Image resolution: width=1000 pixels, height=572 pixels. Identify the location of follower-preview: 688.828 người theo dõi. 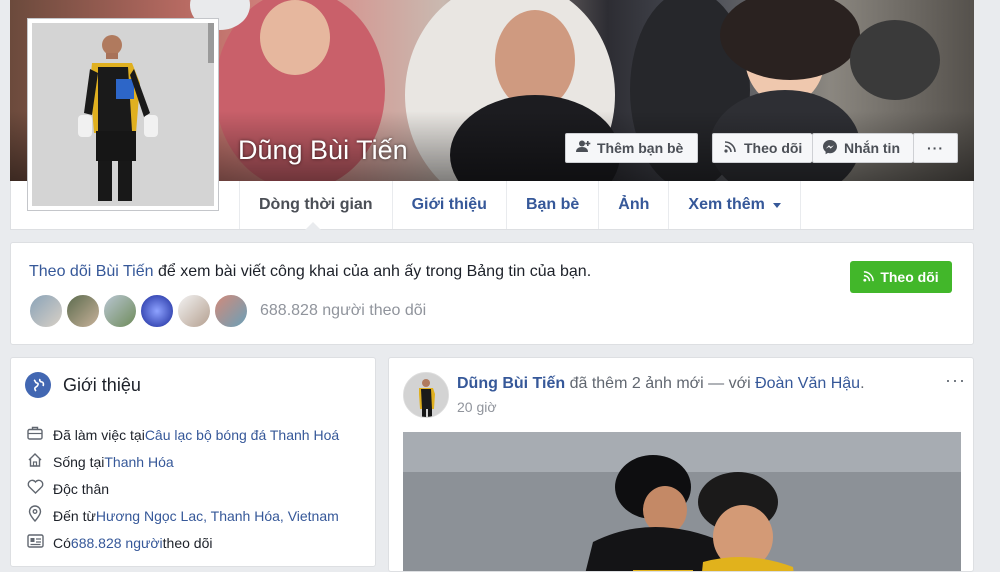
(227, 311).